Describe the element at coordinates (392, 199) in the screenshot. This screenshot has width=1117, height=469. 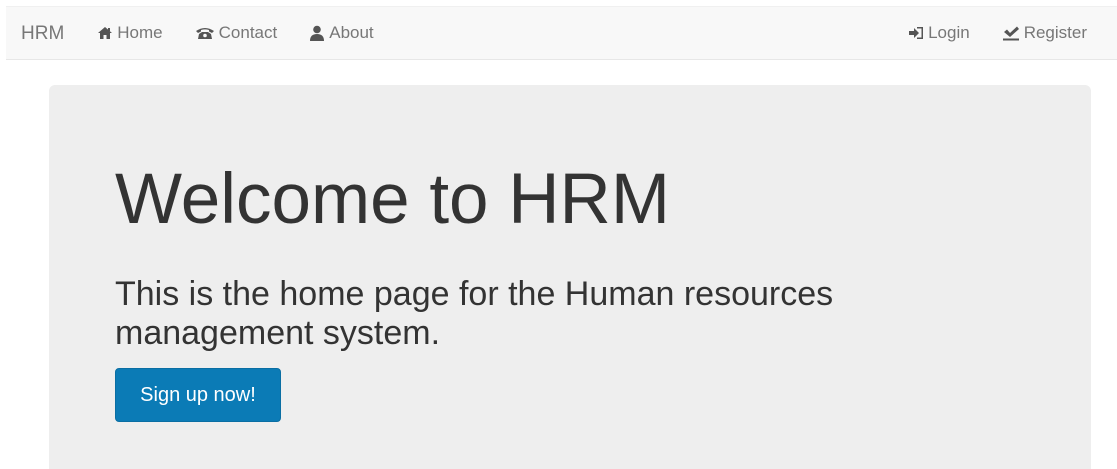
I see `page-title: Welcome to HRM` at that location.